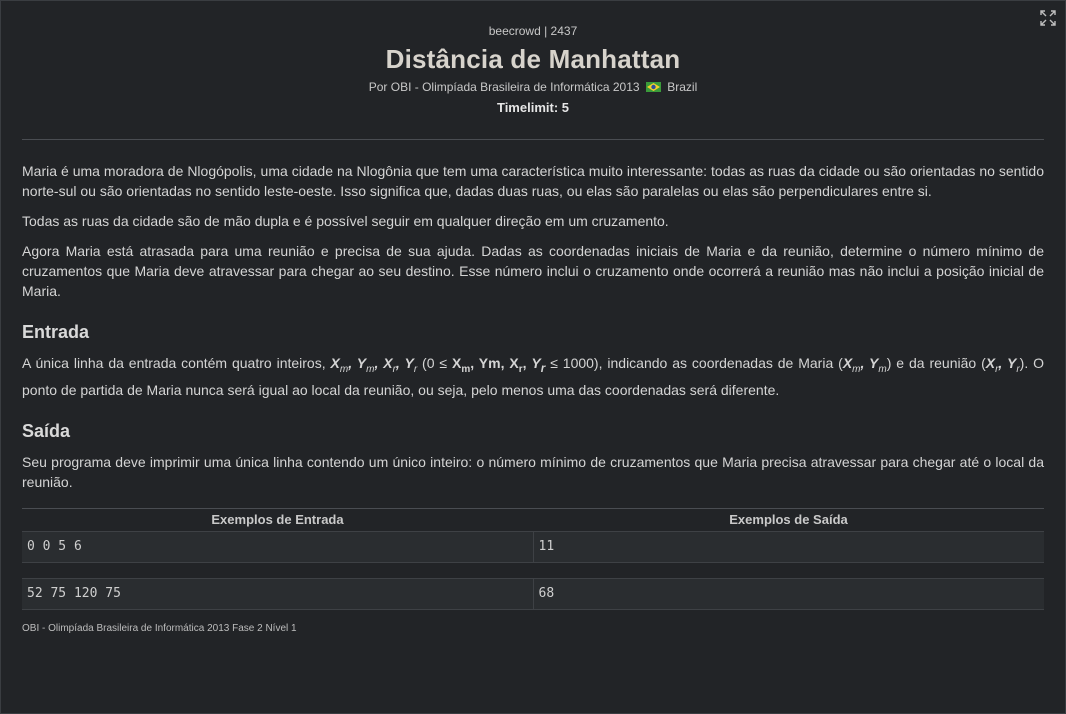 This screenshot has height=714, width=1066. I want to click on example-input: 0 0 5 6, so click(277, 547).